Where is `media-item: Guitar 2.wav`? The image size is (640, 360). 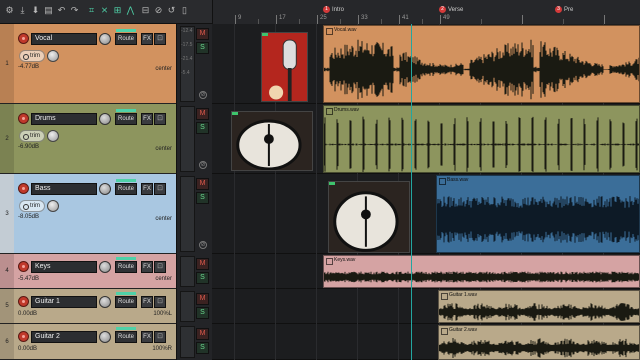
media-item: Guitar 2.wav is located at coordinates (539, 342).